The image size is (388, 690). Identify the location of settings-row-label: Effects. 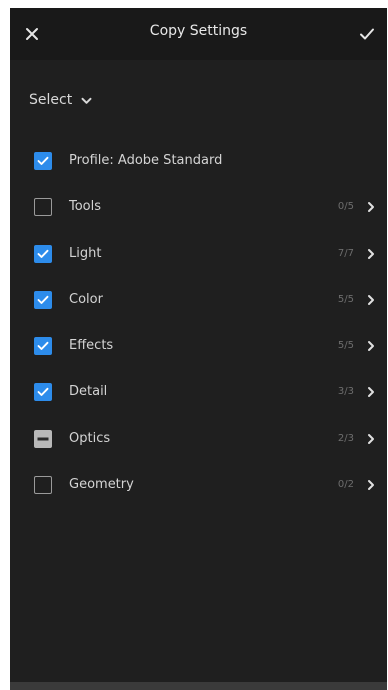
(91, 346).